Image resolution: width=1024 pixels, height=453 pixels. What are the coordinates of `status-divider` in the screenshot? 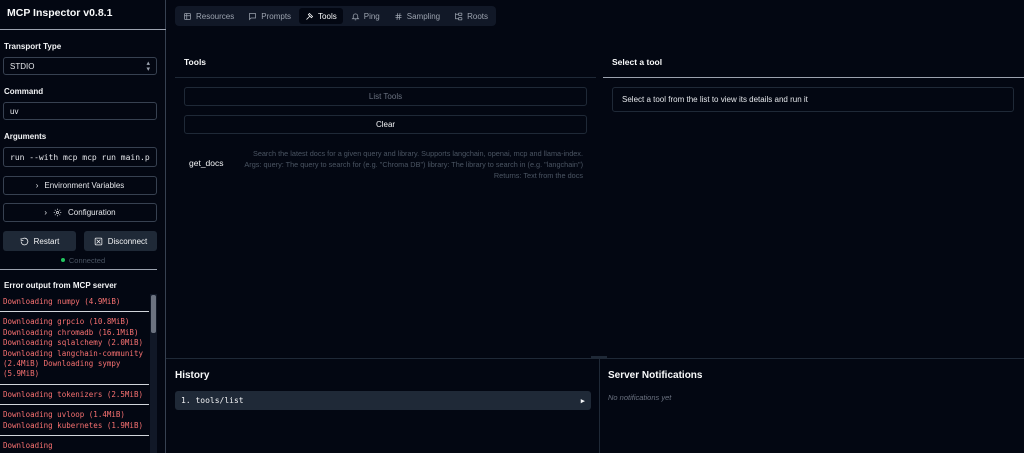 It's located at (78, 269).